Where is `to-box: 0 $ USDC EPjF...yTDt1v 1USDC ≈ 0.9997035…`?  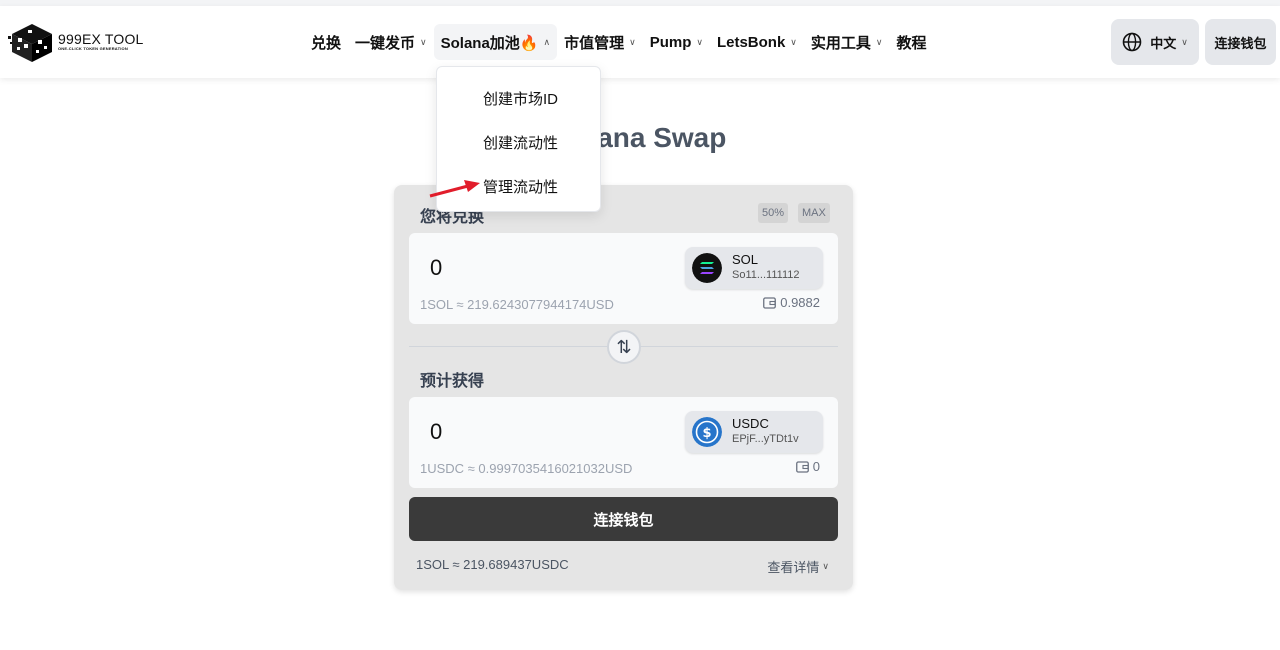
to-box: 0 $ USDC EPjF...yTDt1v 1USDC ≈ 0.9997035… is located at coordinates (623, 442).